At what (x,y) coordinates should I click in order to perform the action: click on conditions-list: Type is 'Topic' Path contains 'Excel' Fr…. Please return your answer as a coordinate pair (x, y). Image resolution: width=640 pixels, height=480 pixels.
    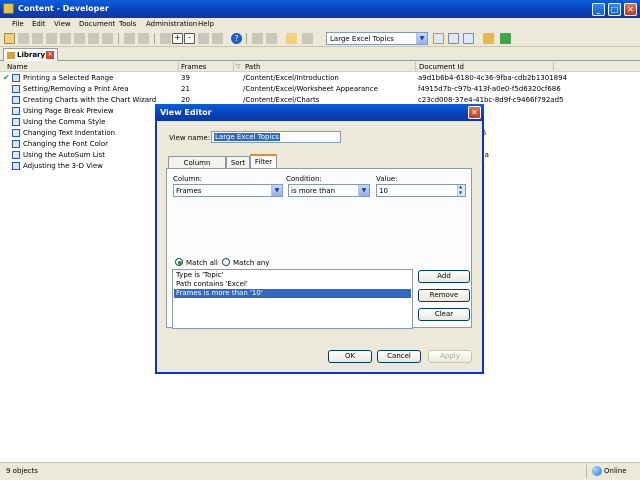
    Looking at the image, I should click on (292, 299).